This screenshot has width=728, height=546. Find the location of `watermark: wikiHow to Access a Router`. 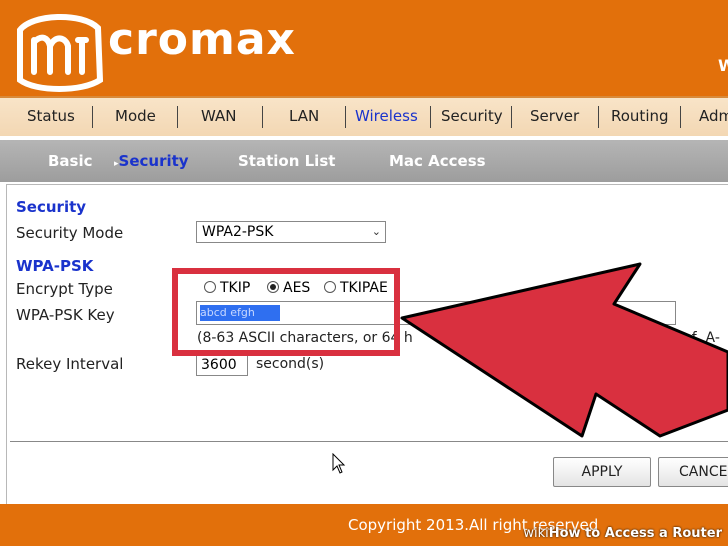

watermark: wikiHow to Access a Router is located at coordinates (622, 533).